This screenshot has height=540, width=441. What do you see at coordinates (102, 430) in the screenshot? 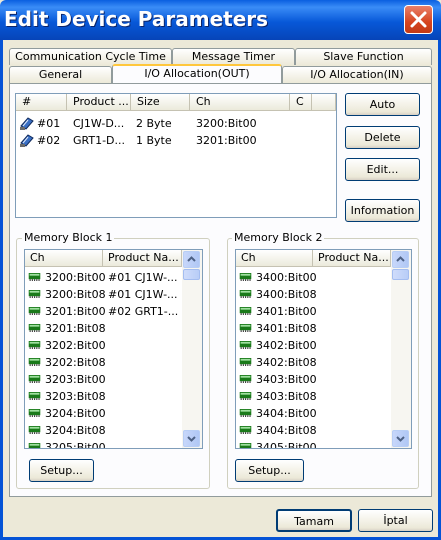
I see `list-item: 3204:Bit08` at bounding box center [102, 430].